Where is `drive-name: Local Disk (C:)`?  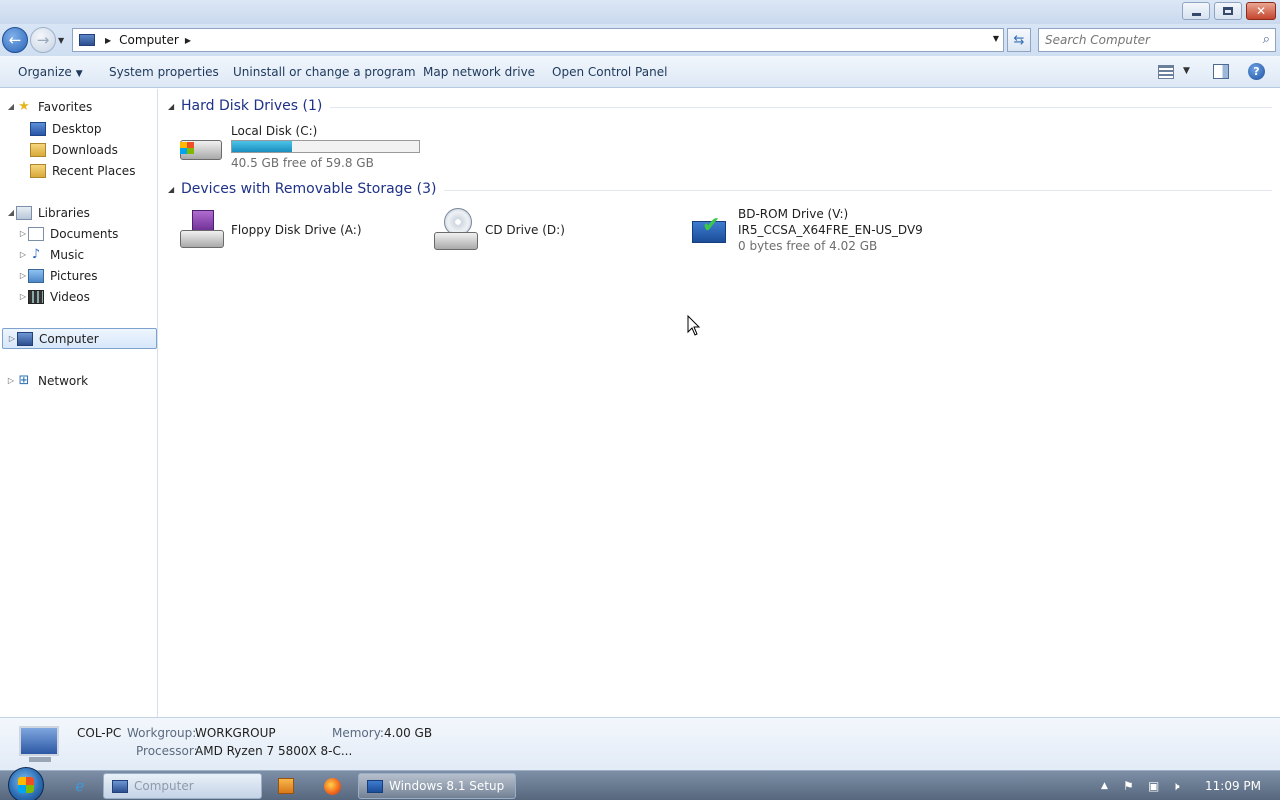 drive-name: Local Disk (C:) is located at coordinates (274, 131).